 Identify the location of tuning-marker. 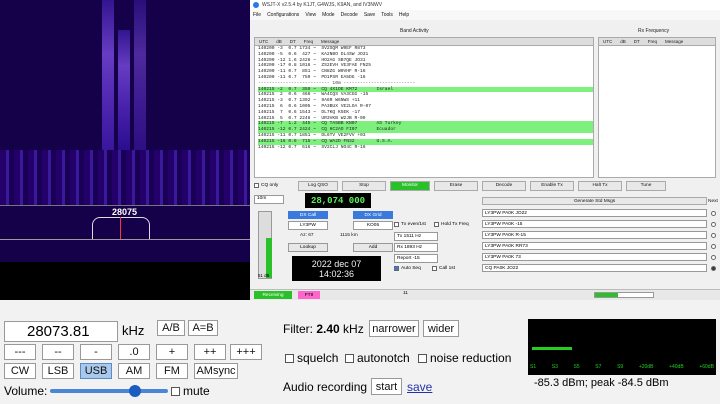
(120, 228).